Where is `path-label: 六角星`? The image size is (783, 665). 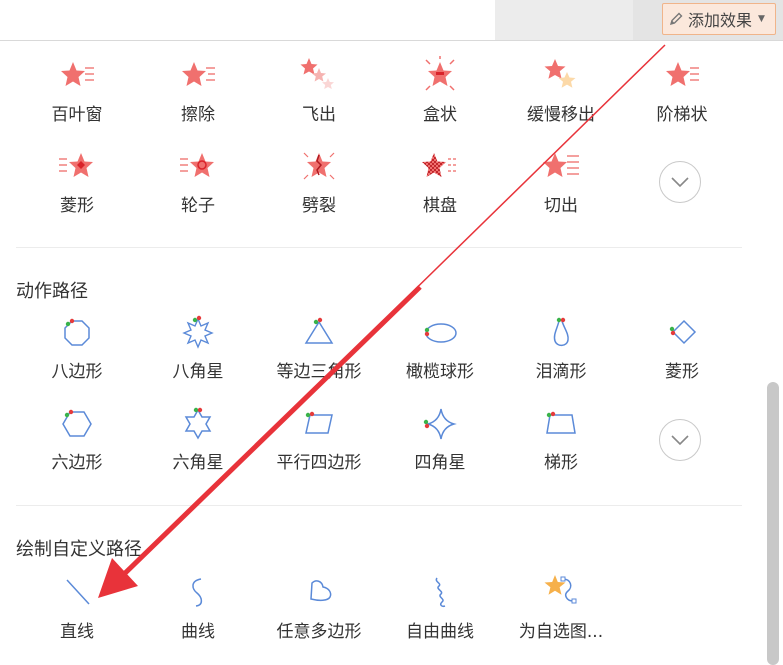 path-label: 六角星 is located at coordinates (198, 463).